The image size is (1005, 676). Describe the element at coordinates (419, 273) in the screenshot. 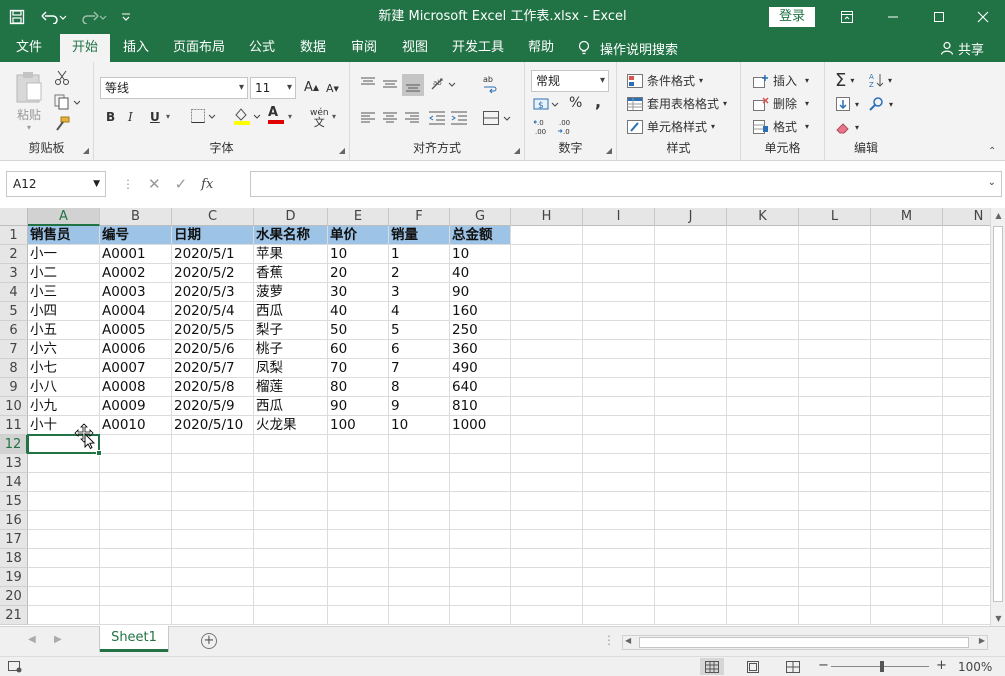

I see `table-cell: 2` at that location.